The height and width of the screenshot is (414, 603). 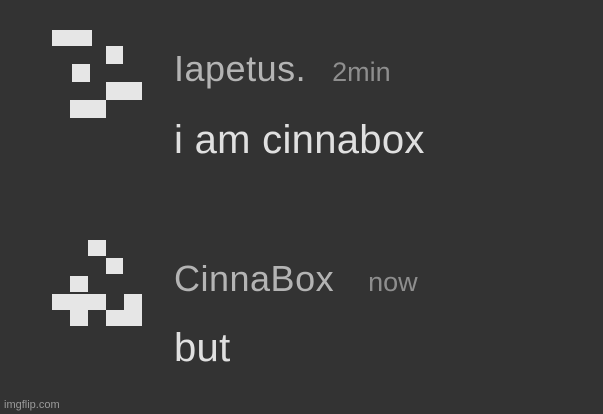 What do you see at coordinates (299, 140) in the screenshot?
I see `message-text: i am cinnabox` at bounding box center [299, 140].